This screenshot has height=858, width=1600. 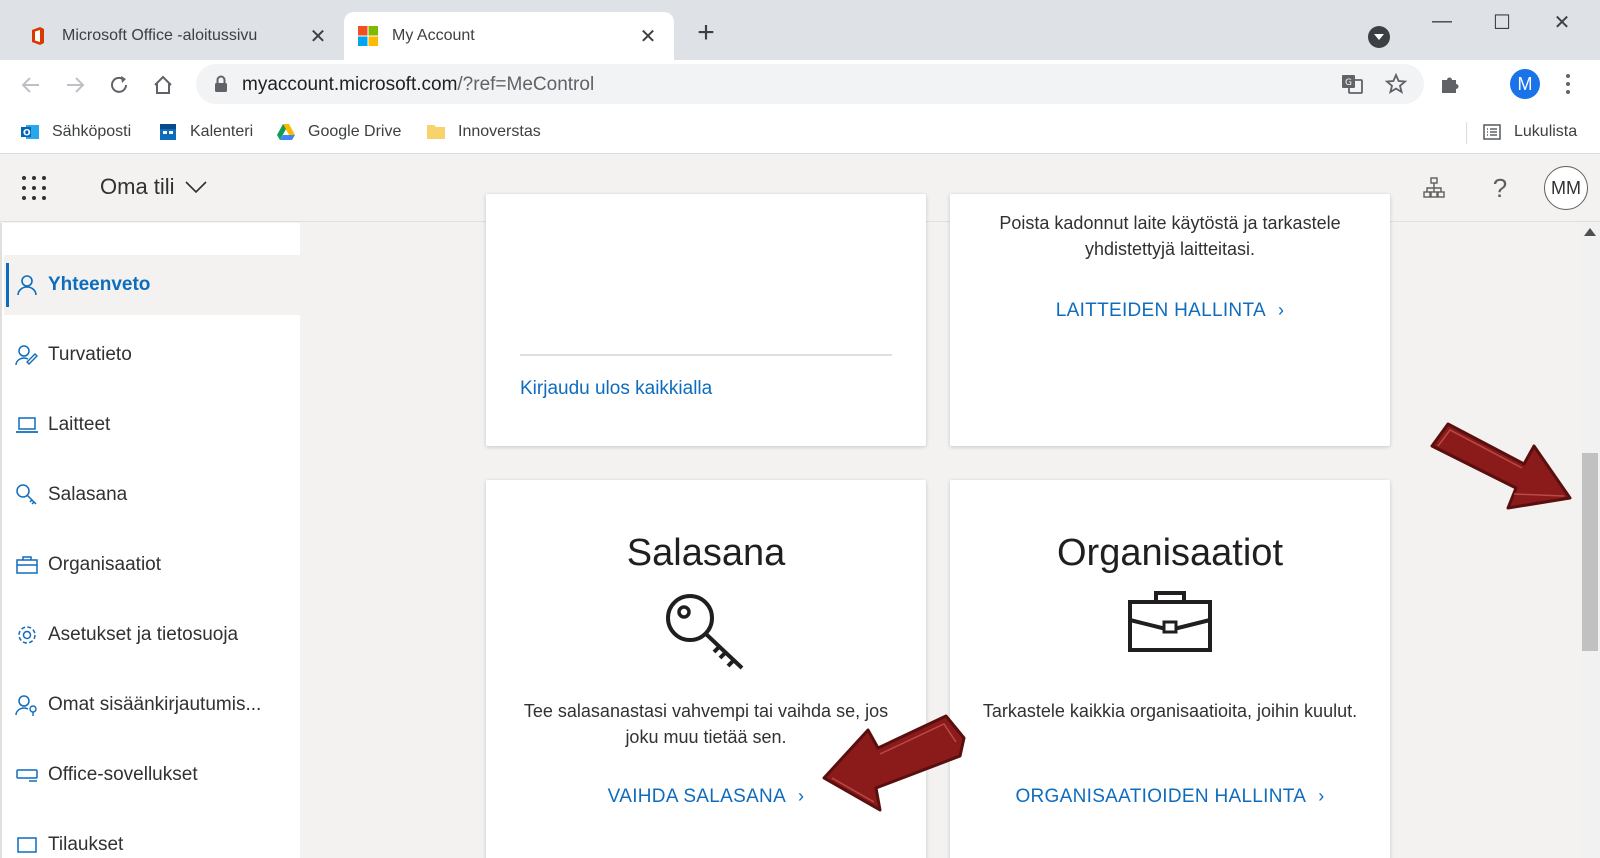 I want to click on manage-organizations-link: ORGANISAATIOIDEN HALLINTA ›, so click(x=1170, y=797).